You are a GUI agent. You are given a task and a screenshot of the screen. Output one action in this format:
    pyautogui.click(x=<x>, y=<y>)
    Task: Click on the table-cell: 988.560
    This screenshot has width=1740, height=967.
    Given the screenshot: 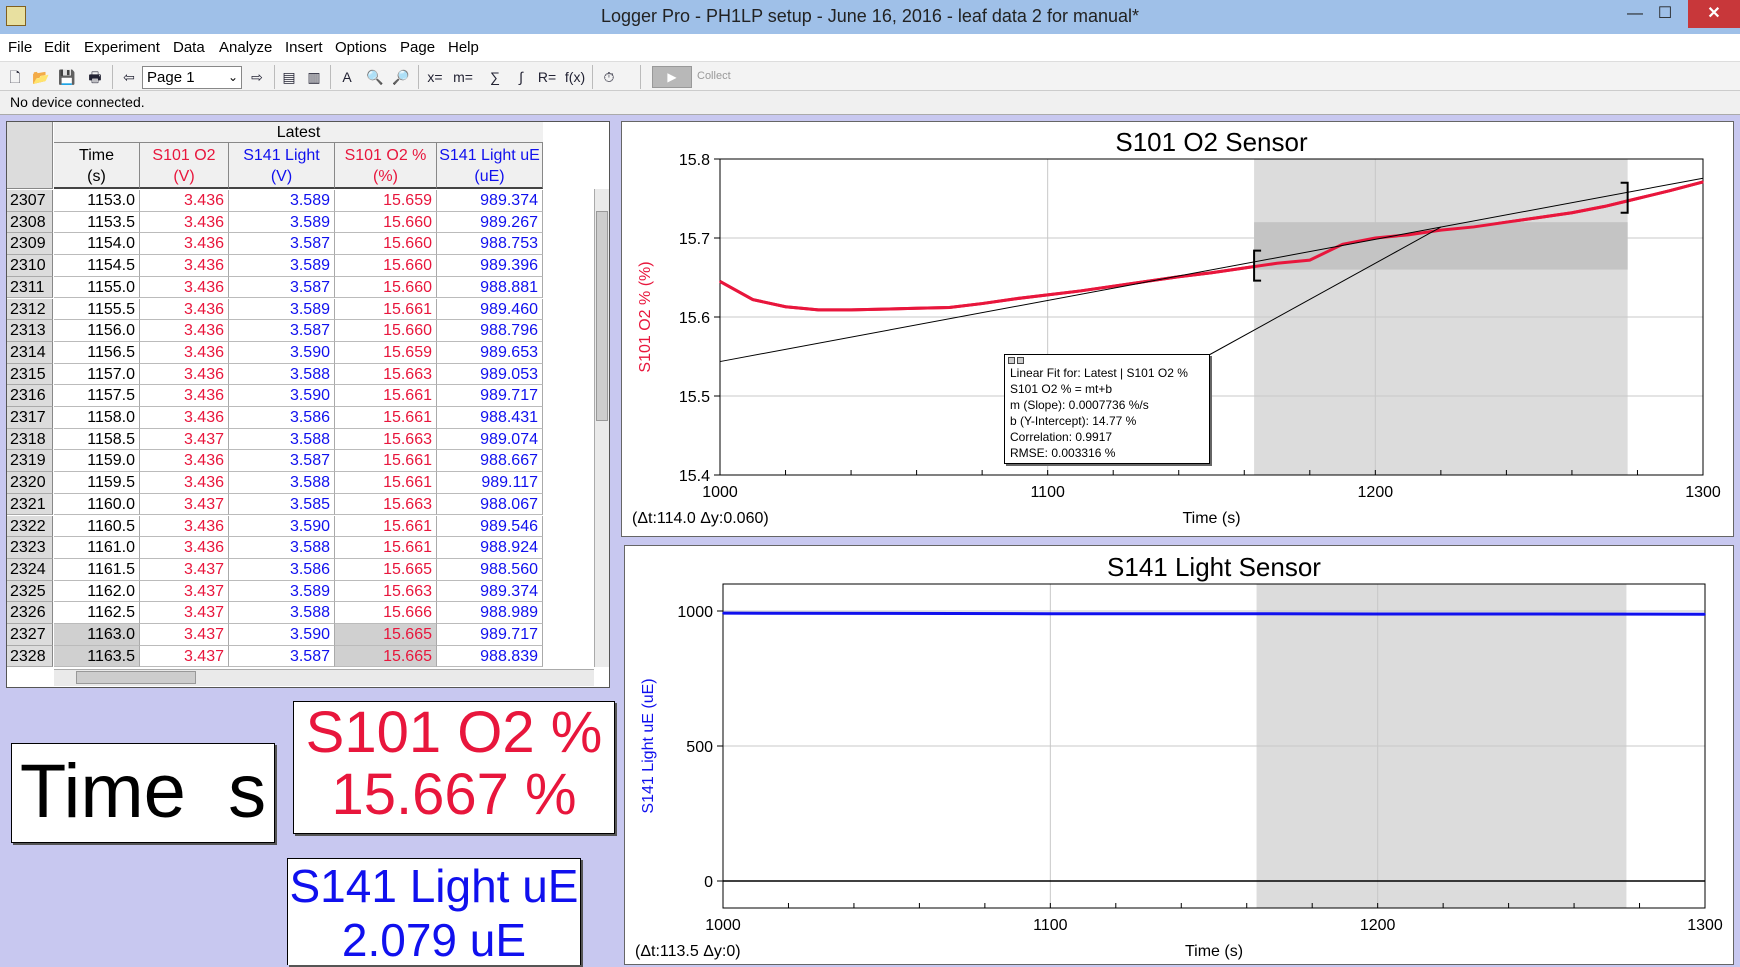 What is the action you would take?
    pyautogui.click(x=490, y=569)
    